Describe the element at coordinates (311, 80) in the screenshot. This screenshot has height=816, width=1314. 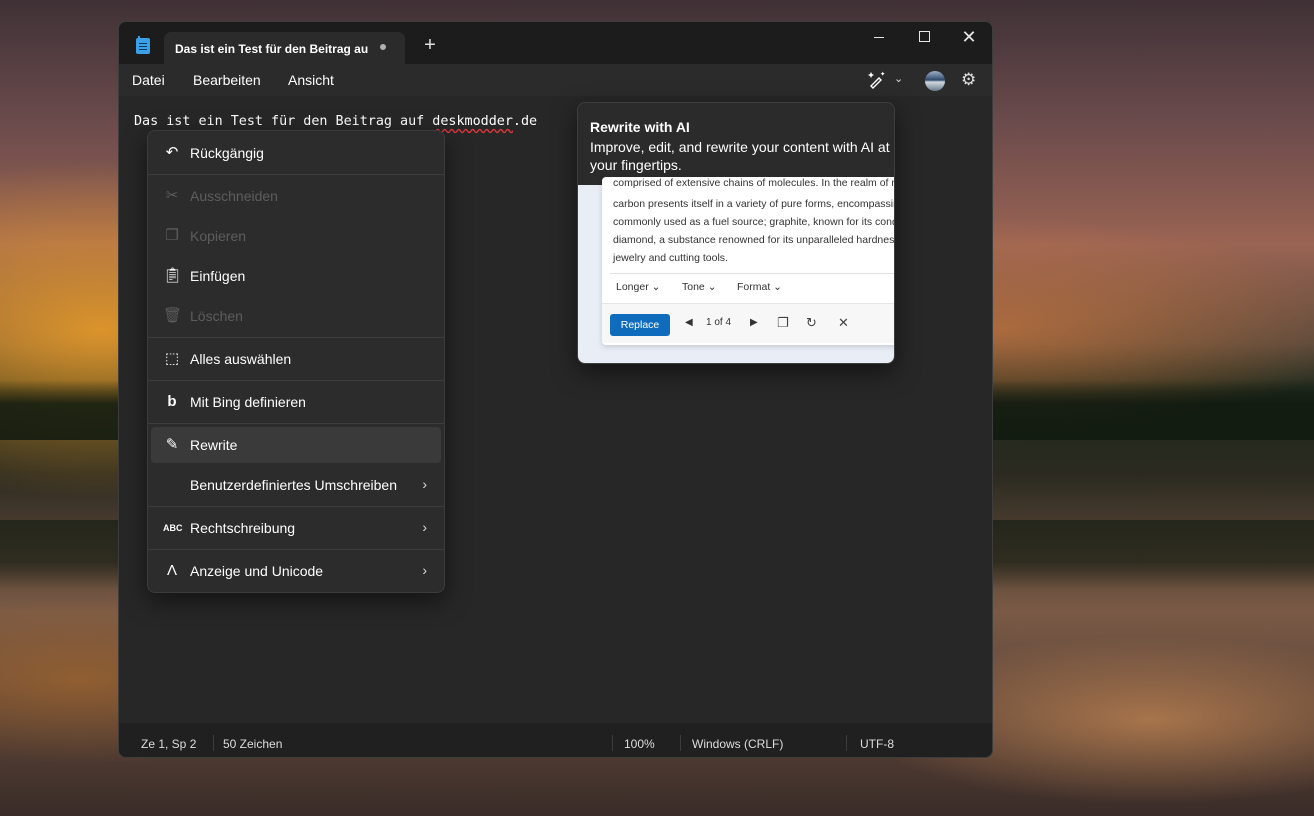
I see `menu-ansicht: Ansicht` at that location.